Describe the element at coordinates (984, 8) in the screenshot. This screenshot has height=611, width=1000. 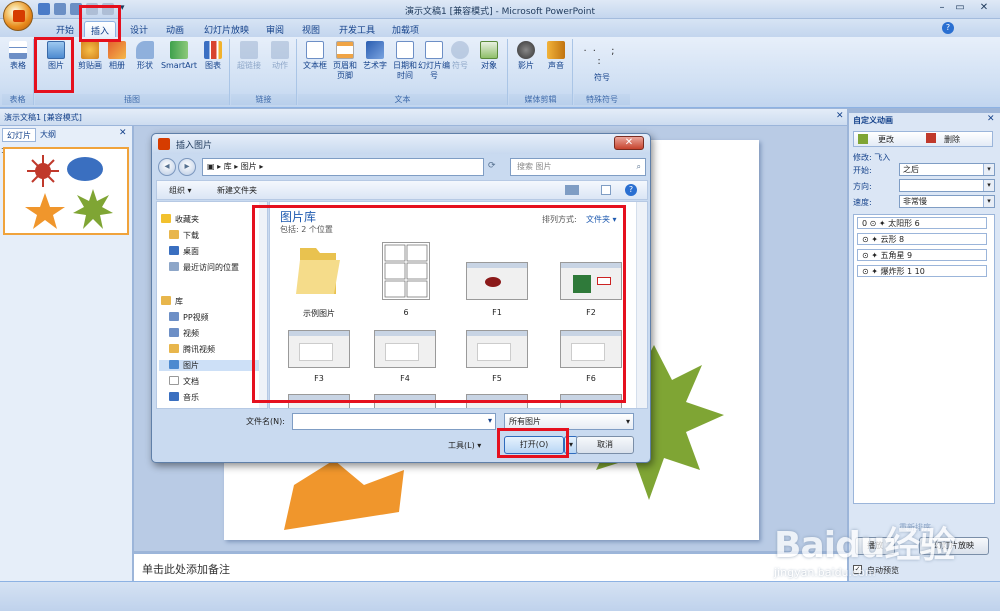
I see `close-button: ✕` at that location.